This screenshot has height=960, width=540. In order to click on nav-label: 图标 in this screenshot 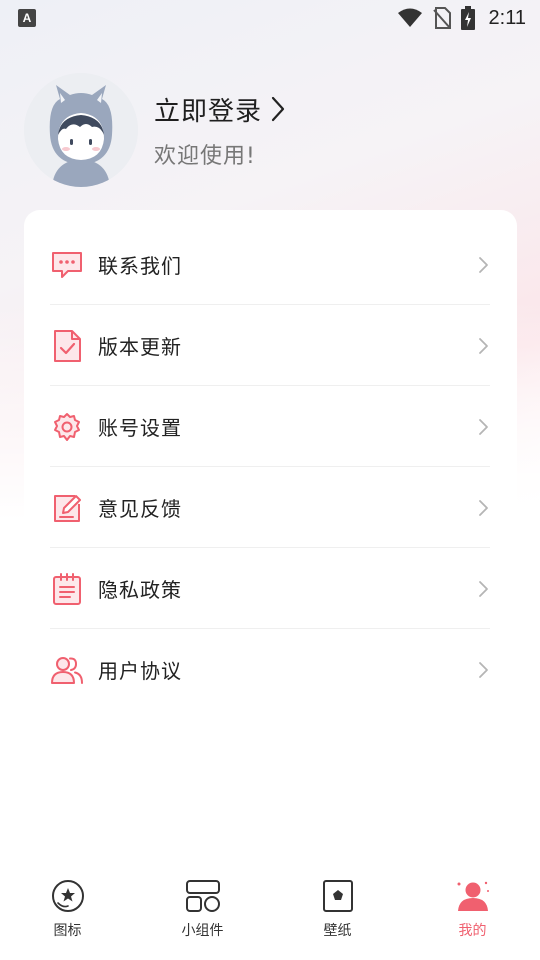, I will do `click(67, 931)`.